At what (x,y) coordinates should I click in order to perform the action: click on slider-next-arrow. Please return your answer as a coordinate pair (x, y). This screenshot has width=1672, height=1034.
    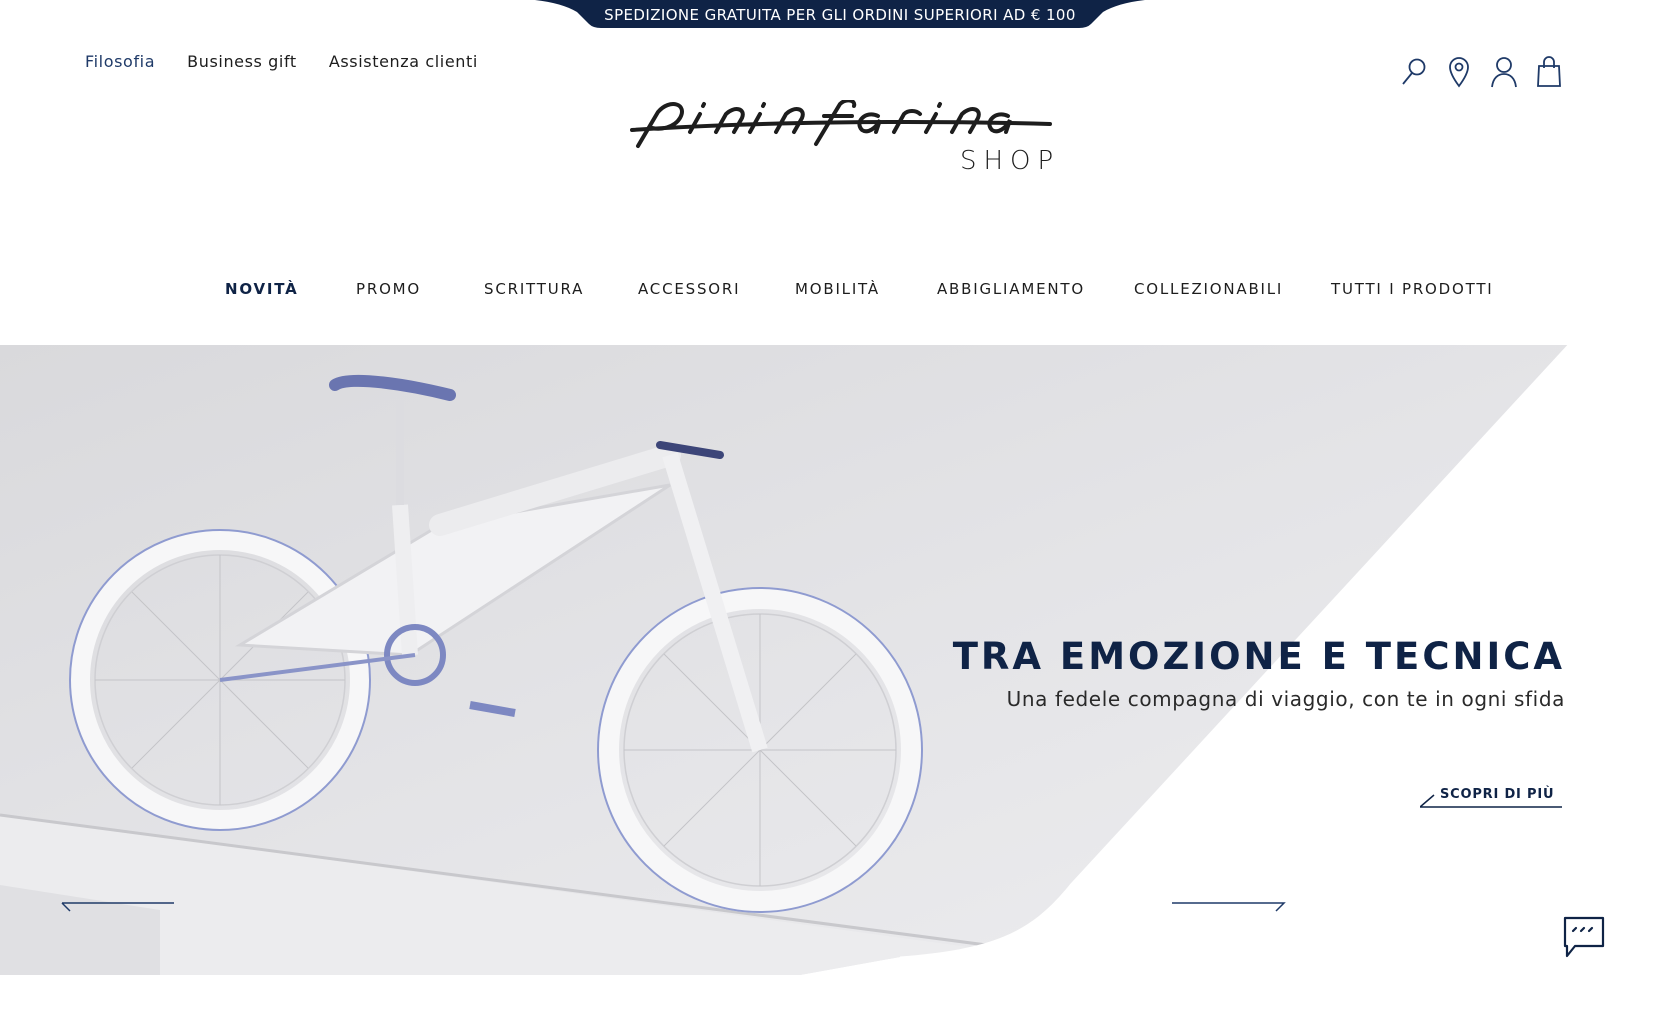
    Looking at the image, I should click on (1228, 907).